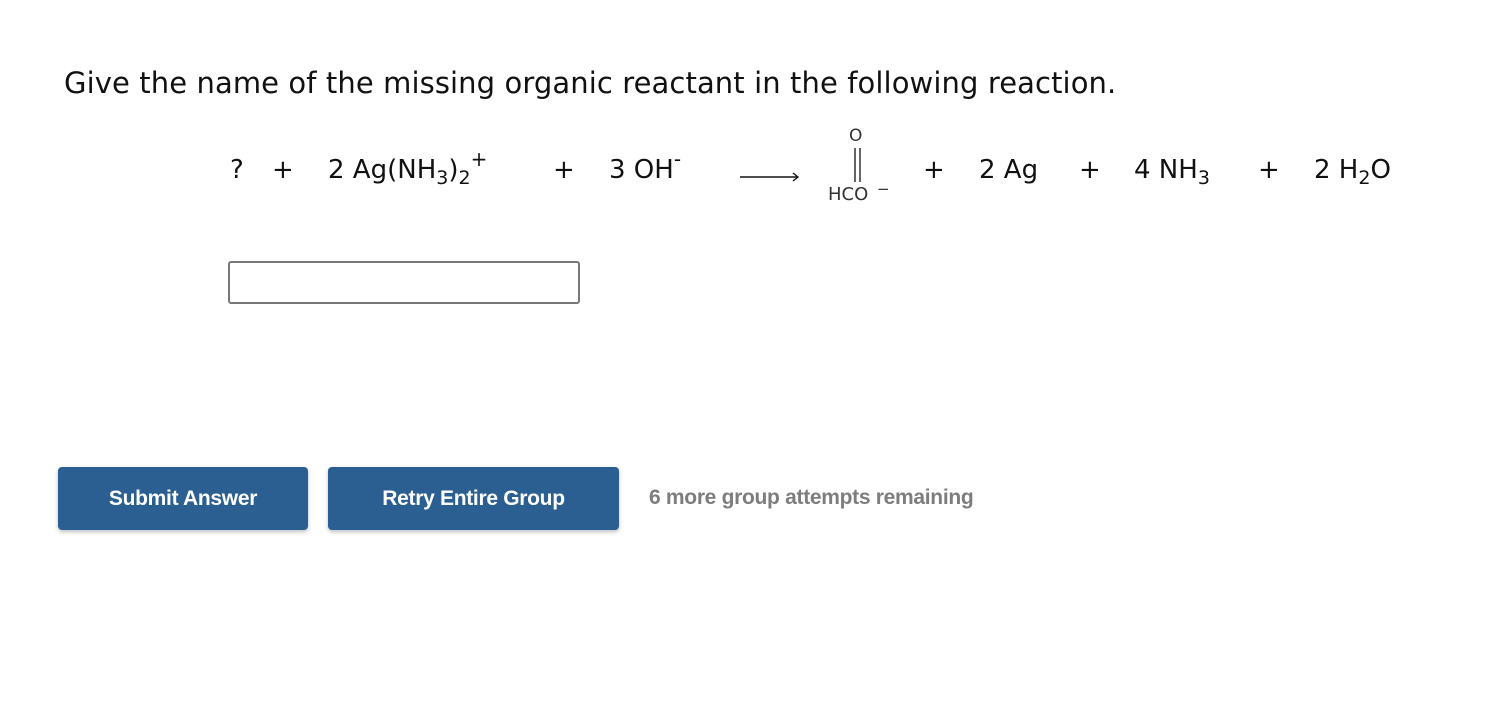 This screenshot has height=704, width=1489. What do you see at coordinates (183, 498) in the screenshot?
I see `submit-answer-button: Submit Answer` at bounding box center [183, 498].